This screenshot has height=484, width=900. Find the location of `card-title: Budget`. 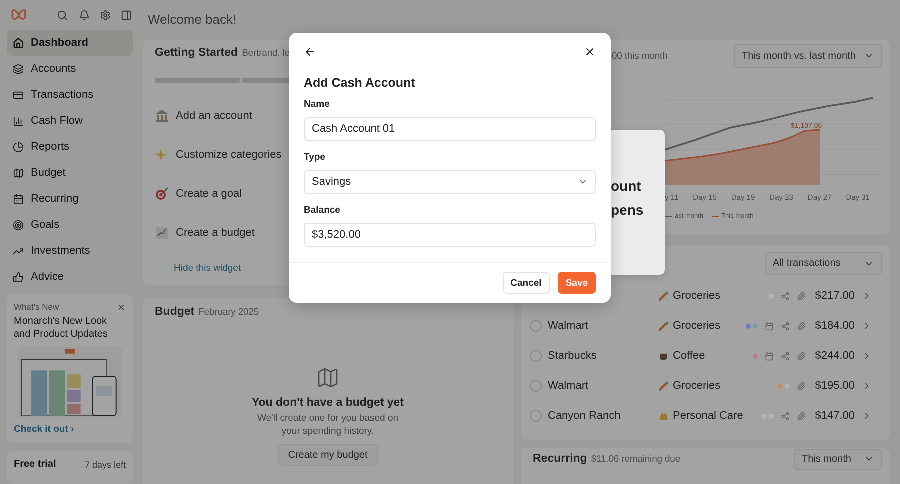

card-title: Budget is located at coordinates (175, 312).